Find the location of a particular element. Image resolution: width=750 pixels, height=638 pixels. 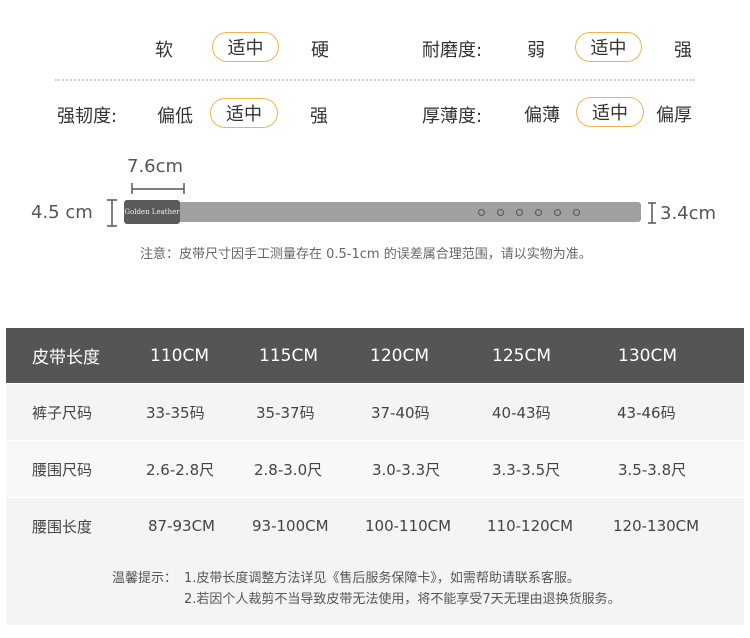

table-cell: 120-130CM is located at coordinates (656, 526).